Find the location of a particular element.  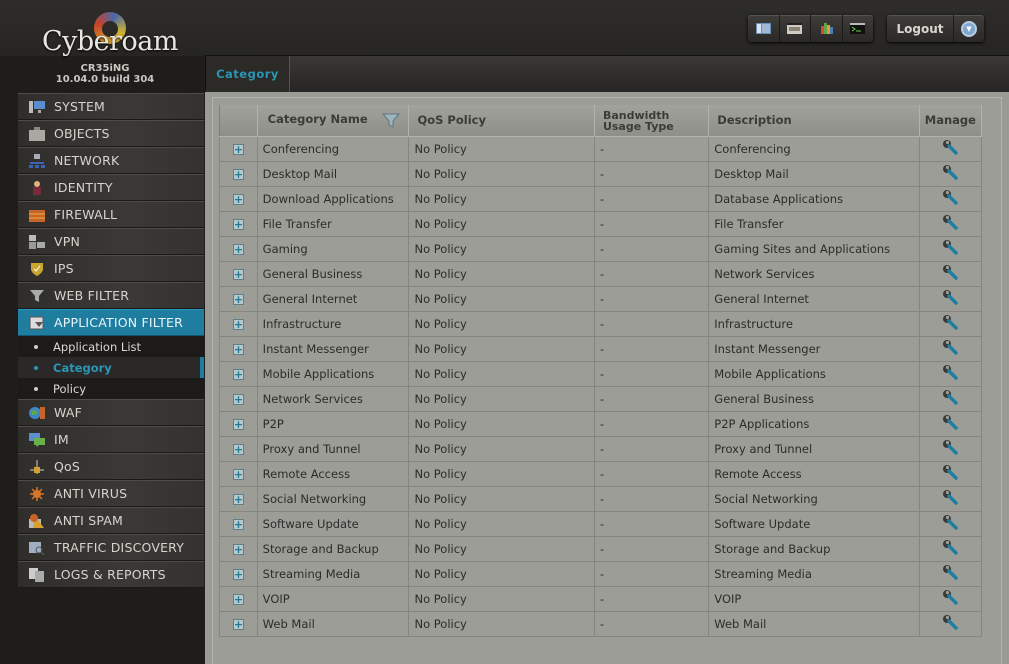

logout-button: Logout is located at coordinates (920, 28).